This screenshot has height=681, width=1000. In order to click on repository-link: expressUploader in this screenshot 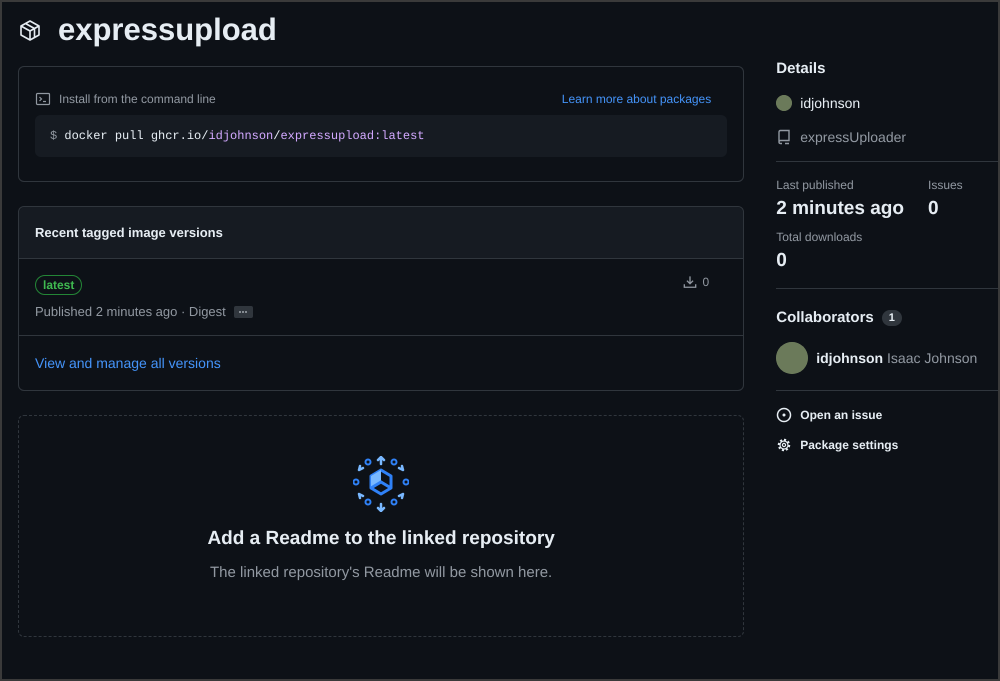, I will do `click(853, 137)`.